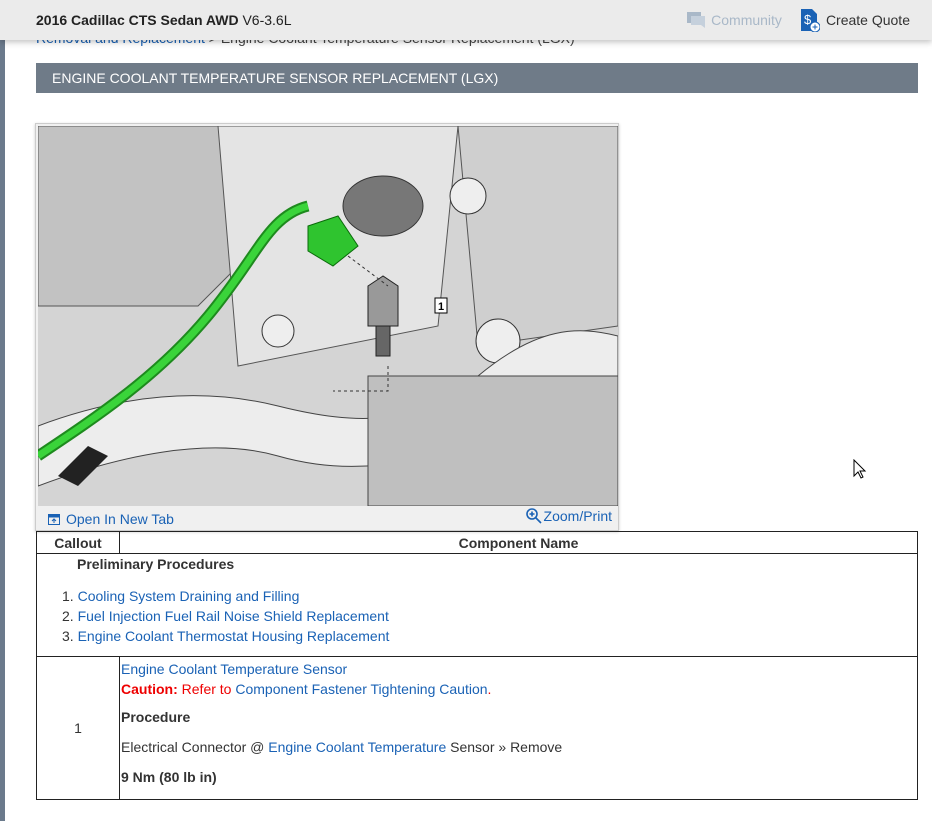 The image size is (932, 821). Describe the element at coordinates (734, 20) in the screenshot. I see `community-button: Community` at that location.